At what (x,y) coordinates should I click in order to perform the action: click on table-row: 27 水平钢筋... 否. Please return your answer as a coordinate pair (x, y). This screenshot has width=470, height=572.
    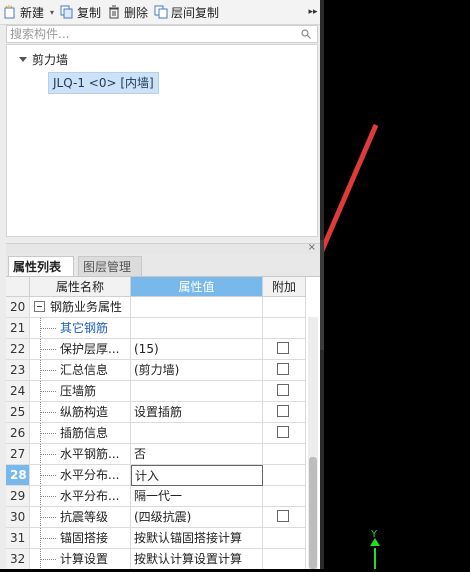
    Looking at the image, I should click on (156, 454).